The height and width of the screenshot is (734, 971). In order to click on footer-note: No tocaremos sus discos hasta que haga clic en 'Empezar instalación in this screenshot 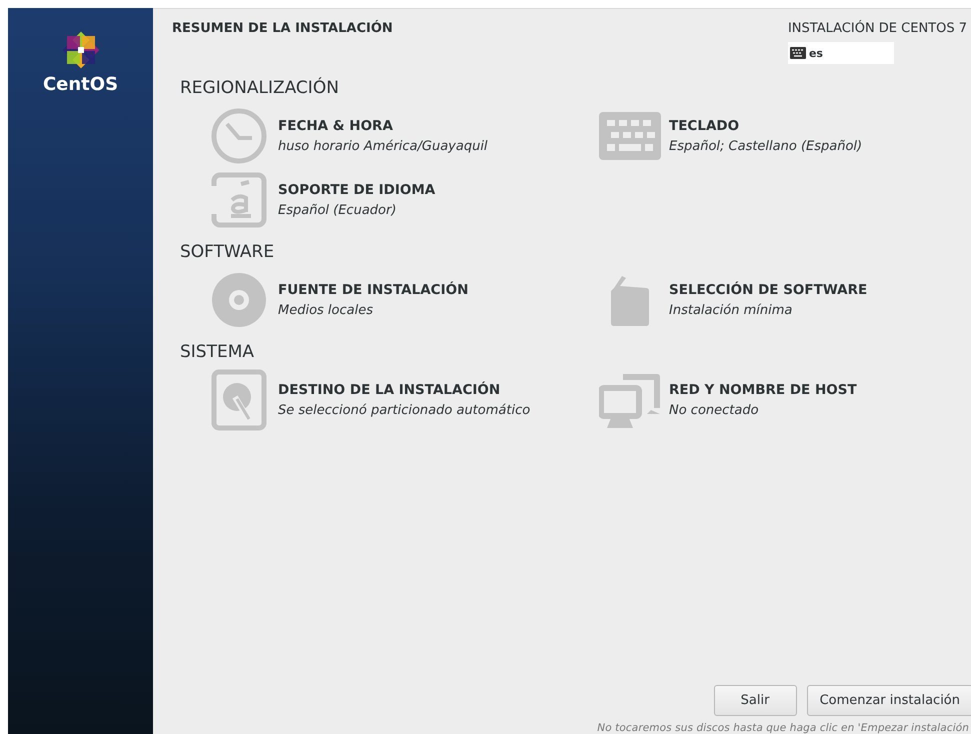, I will do `click(783, 728)`.